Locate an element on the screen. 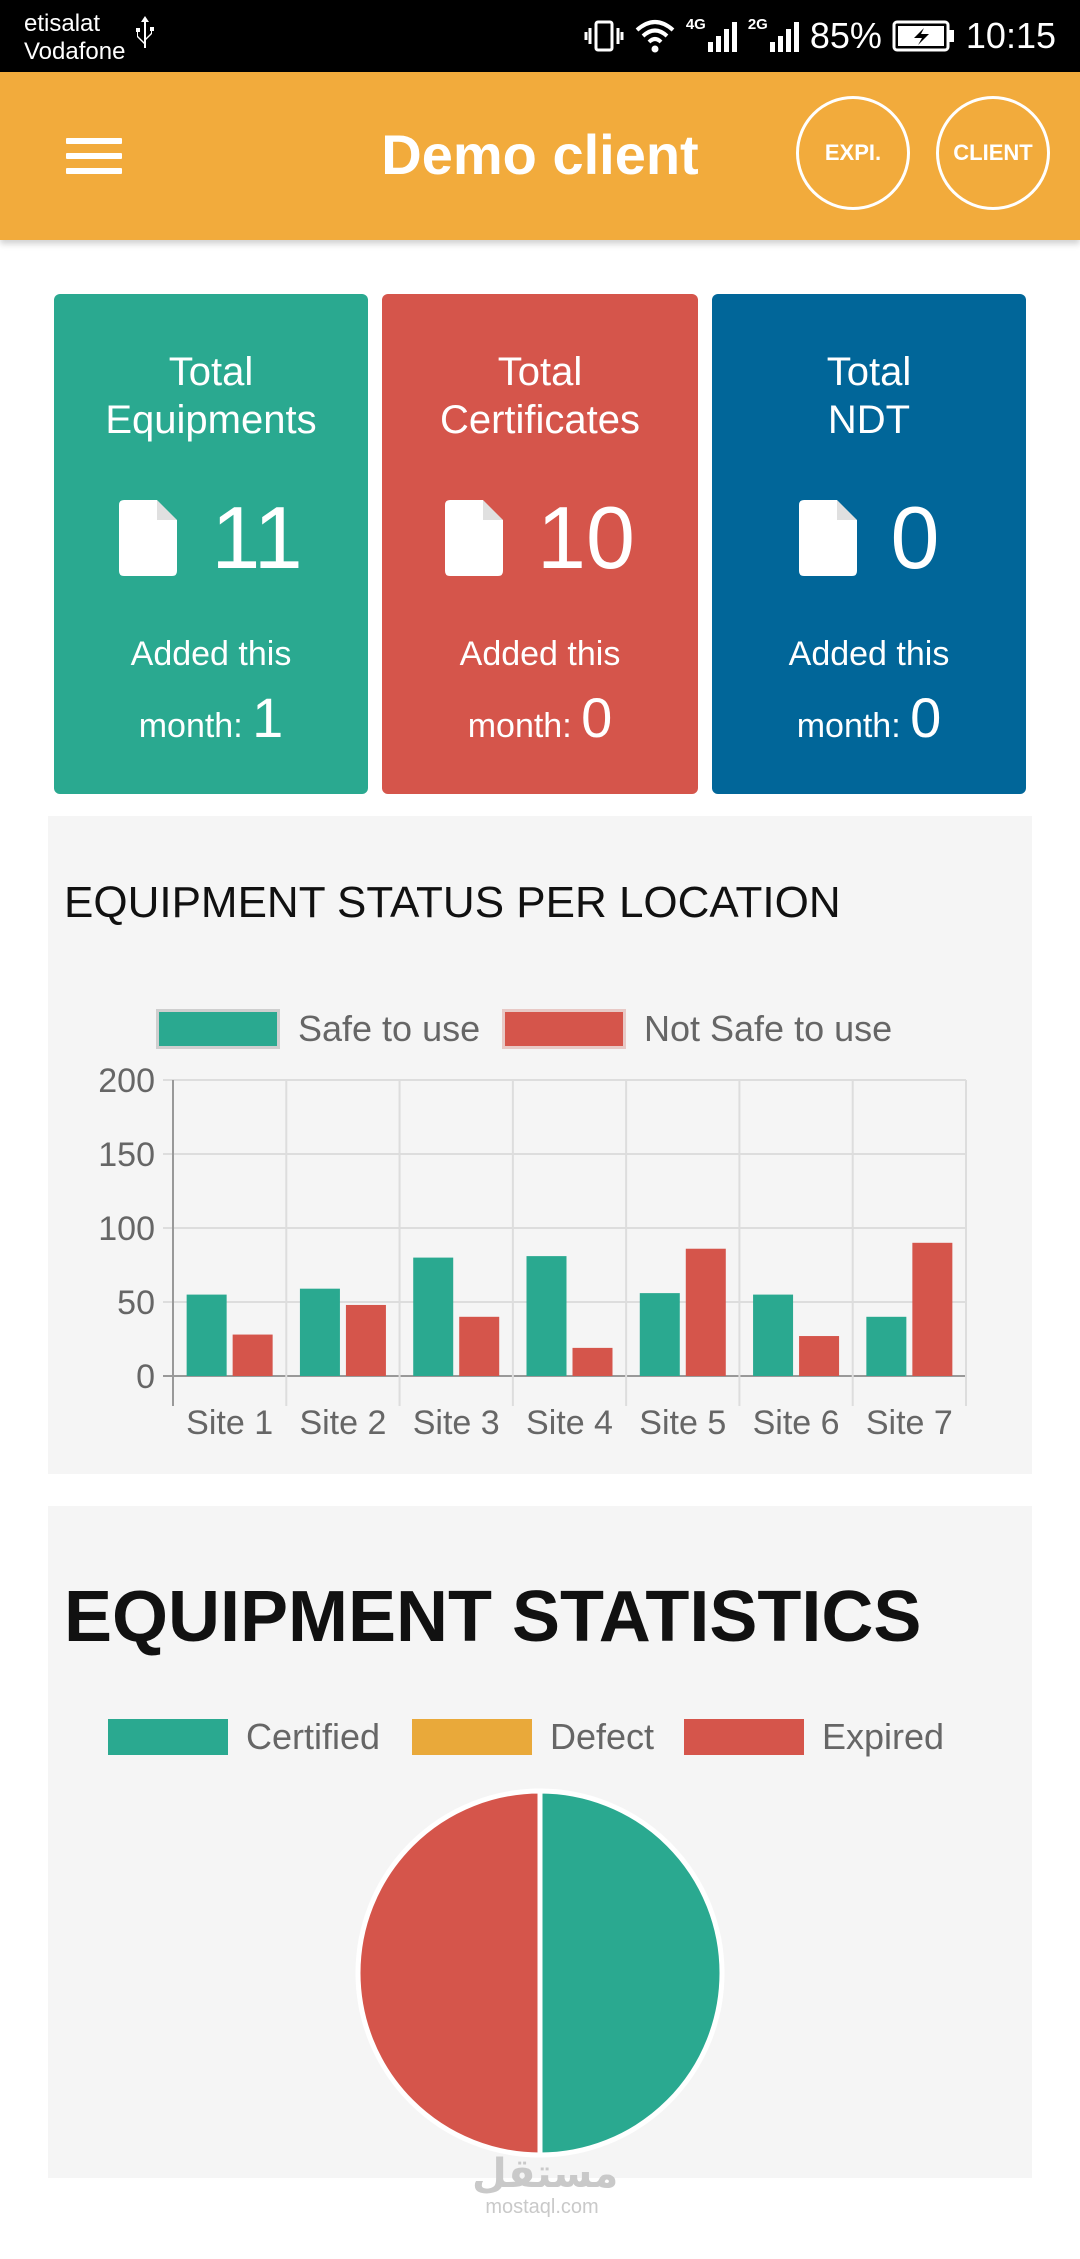  pie-chart is located at coordinates (540, 1973).